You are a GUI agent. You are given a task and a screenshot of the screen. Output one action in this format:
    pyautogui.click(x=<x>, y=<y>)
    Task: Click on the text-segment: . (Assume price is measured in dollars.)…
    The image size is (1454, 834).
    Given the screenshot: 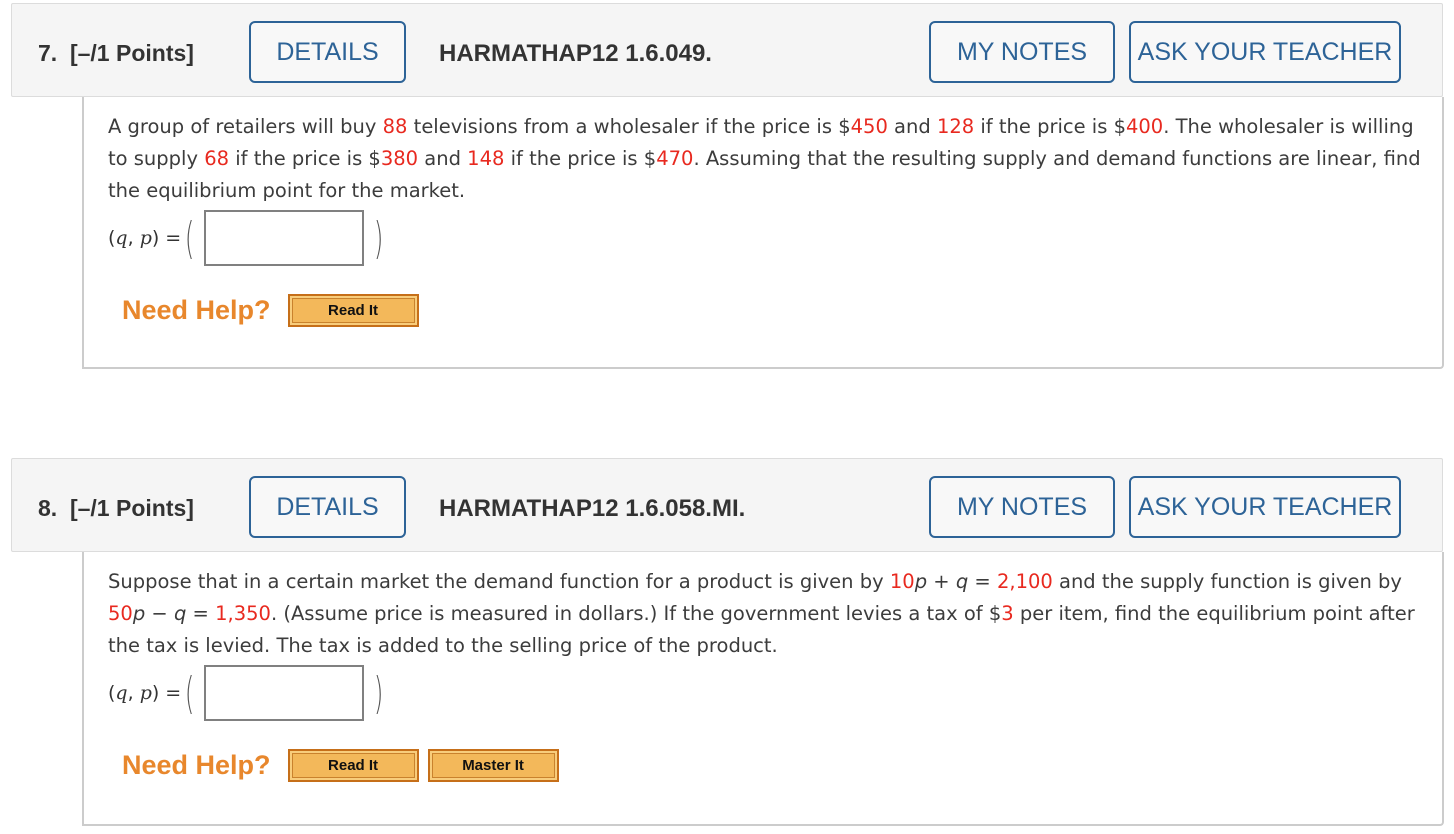 What is the action you would take?
    pyautogui.click(x=636, y=613)
    